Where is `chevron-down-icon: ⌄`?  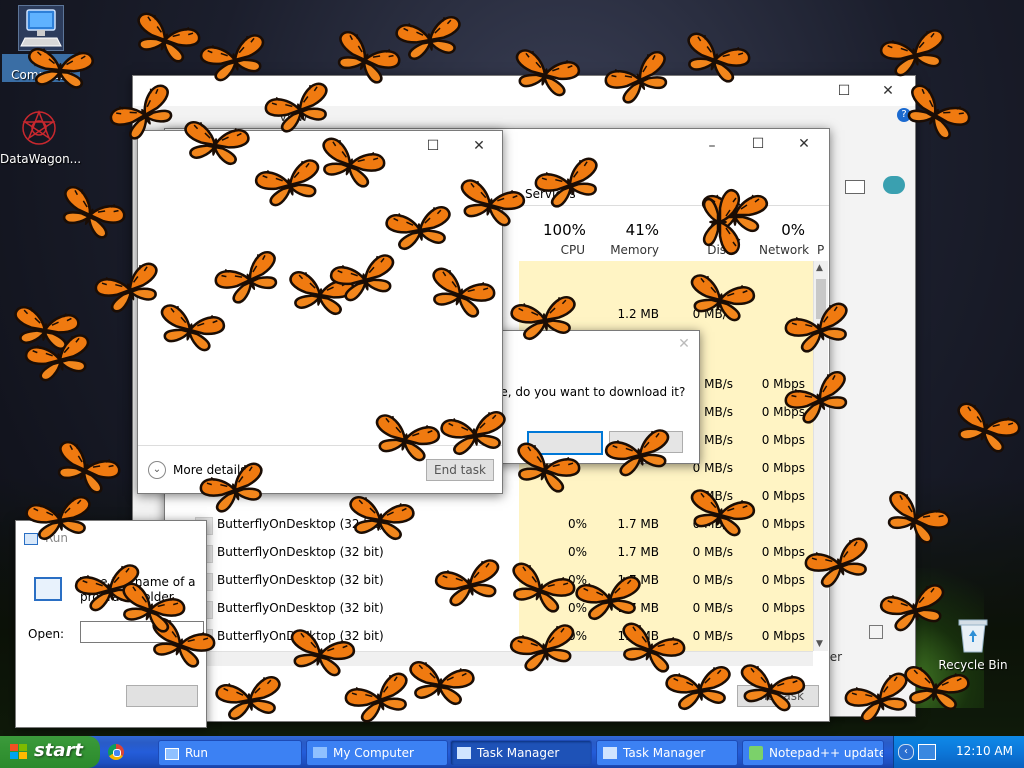 chevron-down-icon: ⌄ is located at coordinates (157, 470).